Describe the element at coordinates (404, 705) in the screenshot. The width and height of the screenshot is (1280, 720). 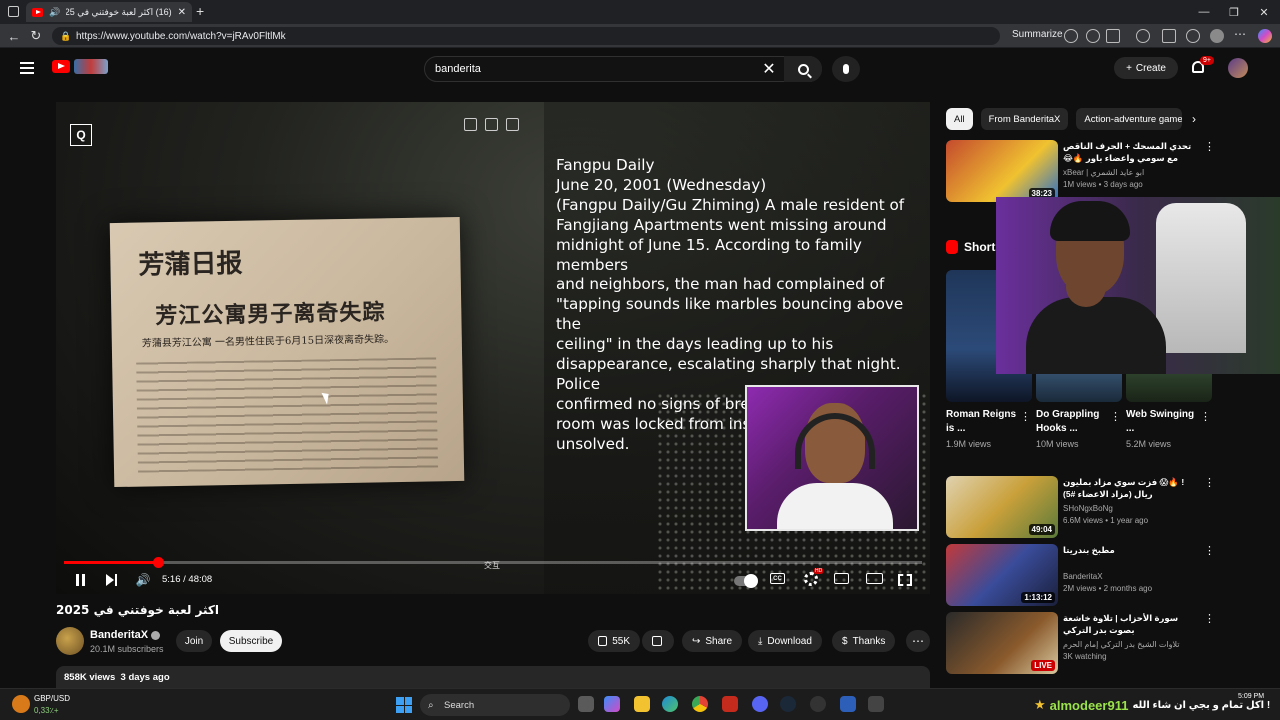
I see `start-button` at that location.